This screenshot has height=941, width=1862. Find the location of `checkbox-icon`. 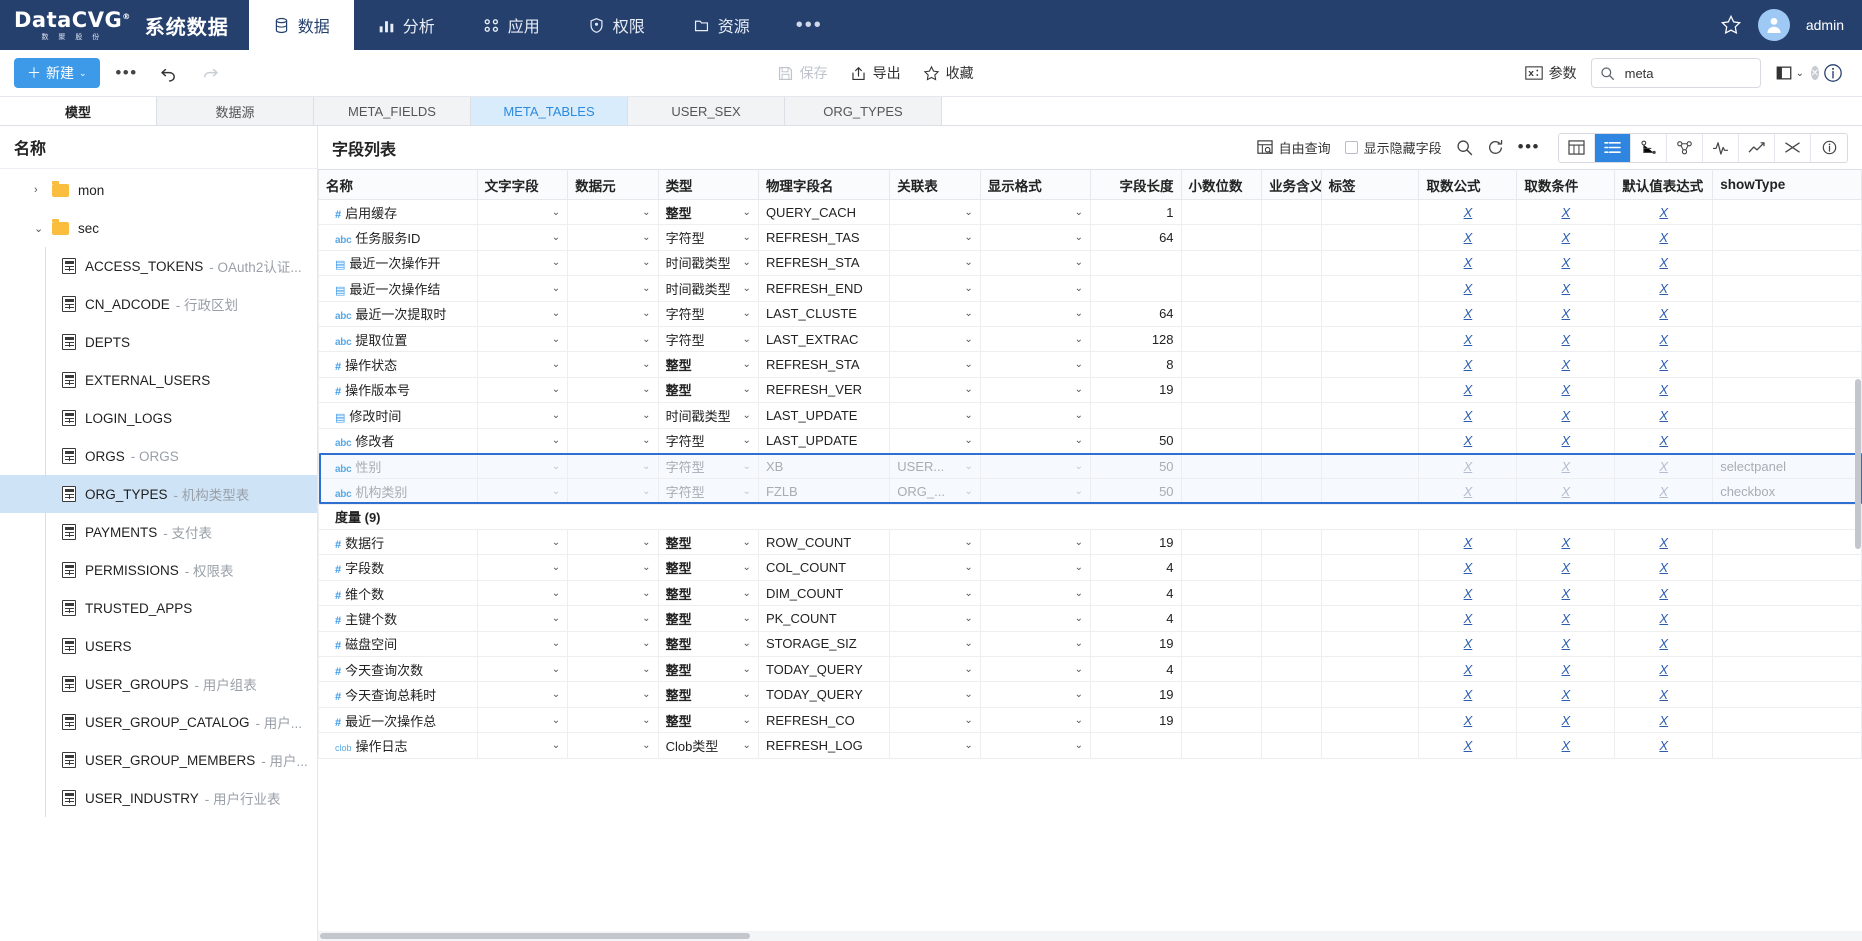

checkbox-icon is located at coordinates (1351, 147).